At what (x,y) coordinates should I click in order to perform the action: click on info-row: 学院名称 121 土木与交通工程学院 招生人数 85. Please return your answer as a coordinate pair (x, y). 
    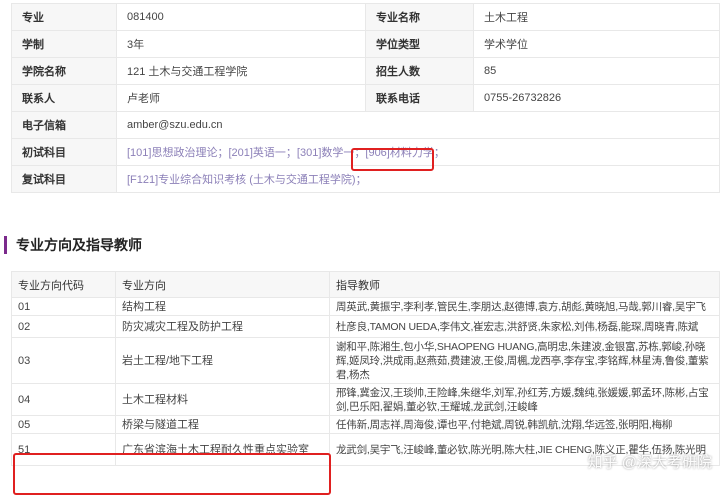
    Looking at the image, I should click on (365, 71).